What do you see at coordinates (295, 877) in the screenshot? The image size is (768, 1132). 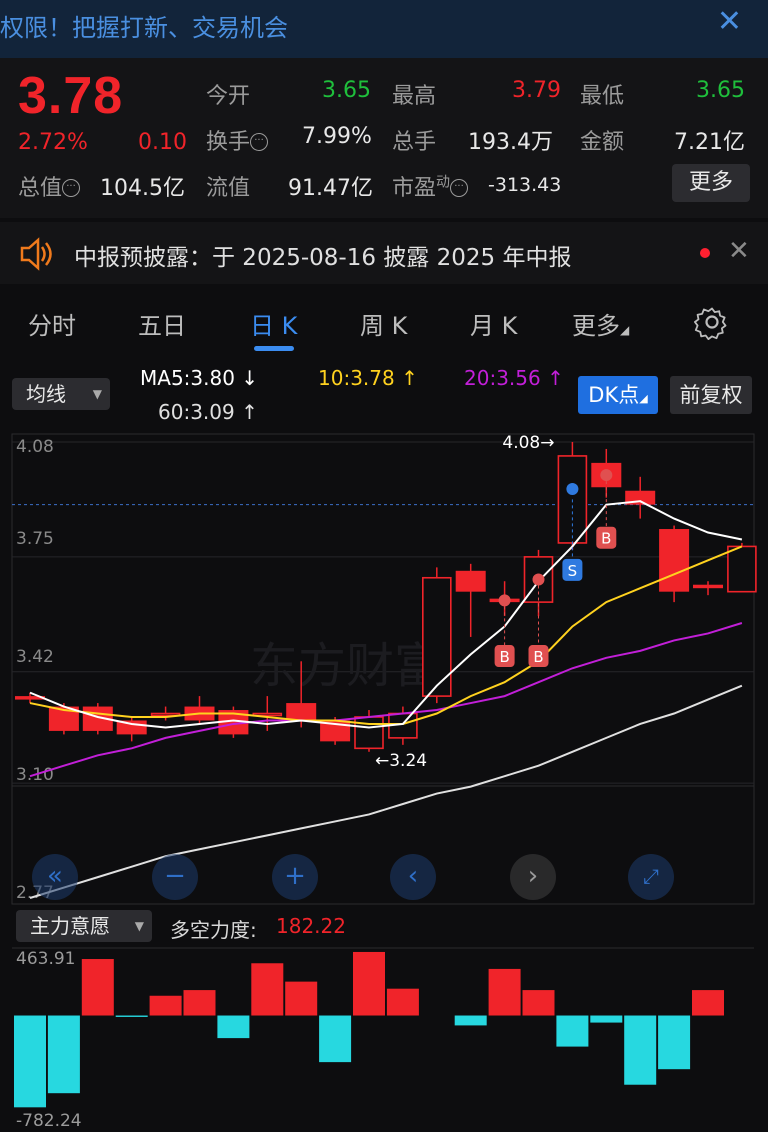 I see `zoom-in-icon: +` at bounding box center [295, 877].